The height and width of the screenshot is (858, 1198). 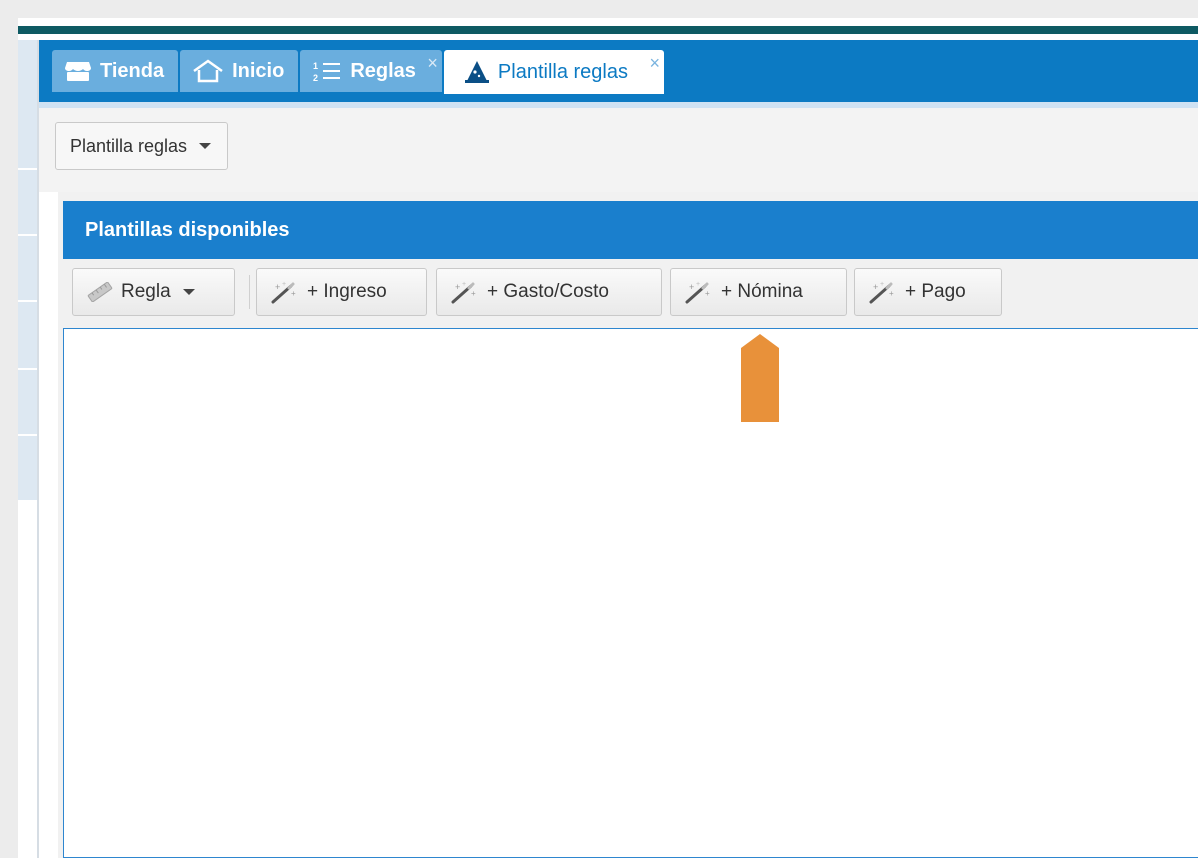 What do you see at coordinates (762, 291) in the screenshot?
I see `button-label: + Nómina` at bounding box center [762, 291].